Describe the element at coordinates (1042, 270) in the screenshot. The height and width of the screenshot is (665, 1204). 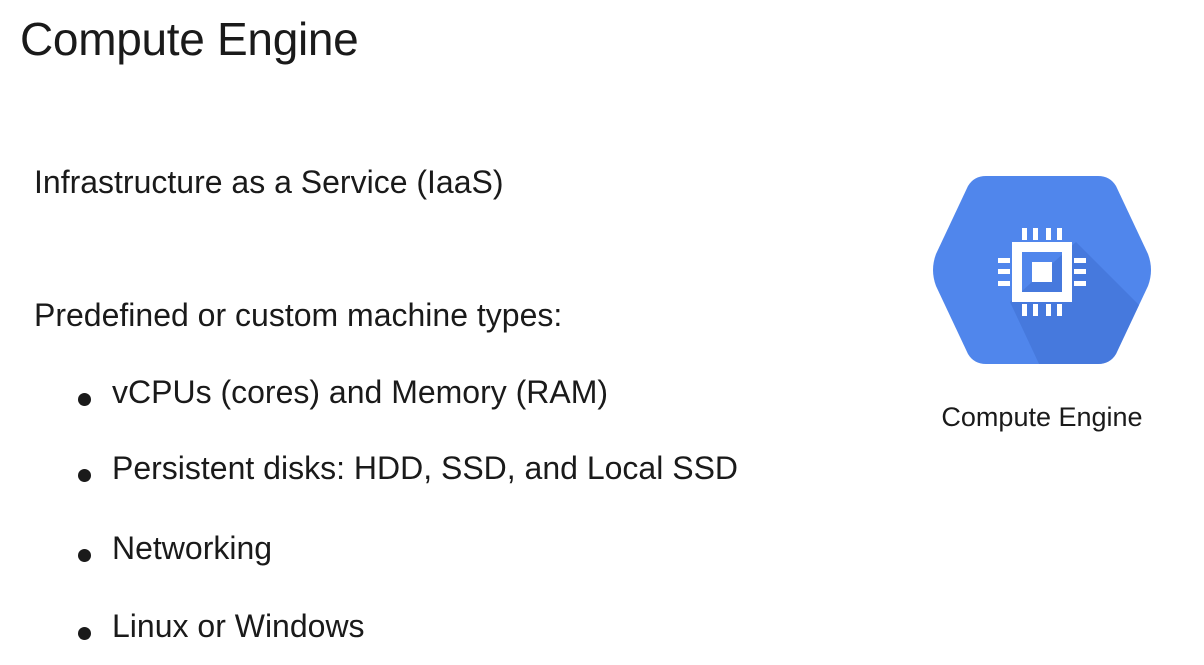
I see `compute-engine-logo` at that location.